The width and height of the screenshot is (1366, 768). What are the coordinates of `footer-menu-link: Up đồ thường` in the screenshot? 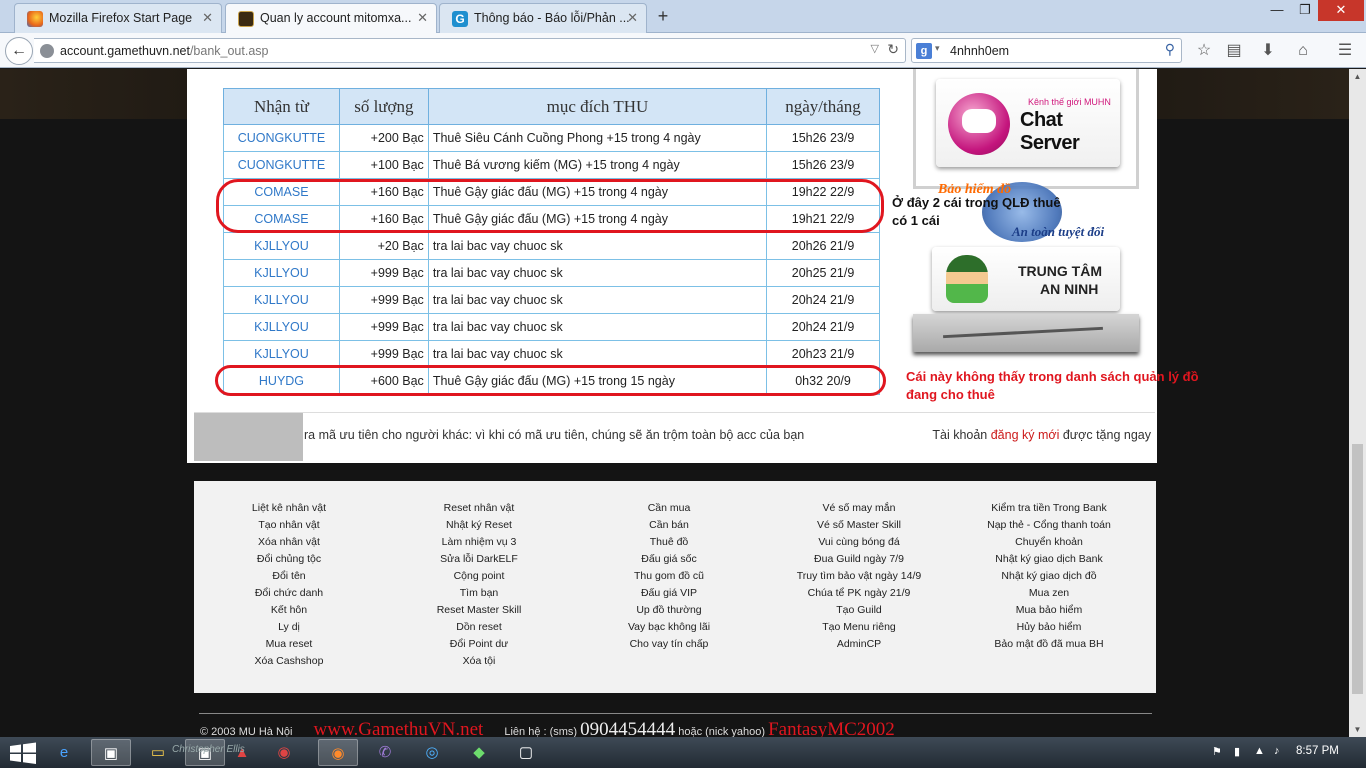 It's located at (669, 610).